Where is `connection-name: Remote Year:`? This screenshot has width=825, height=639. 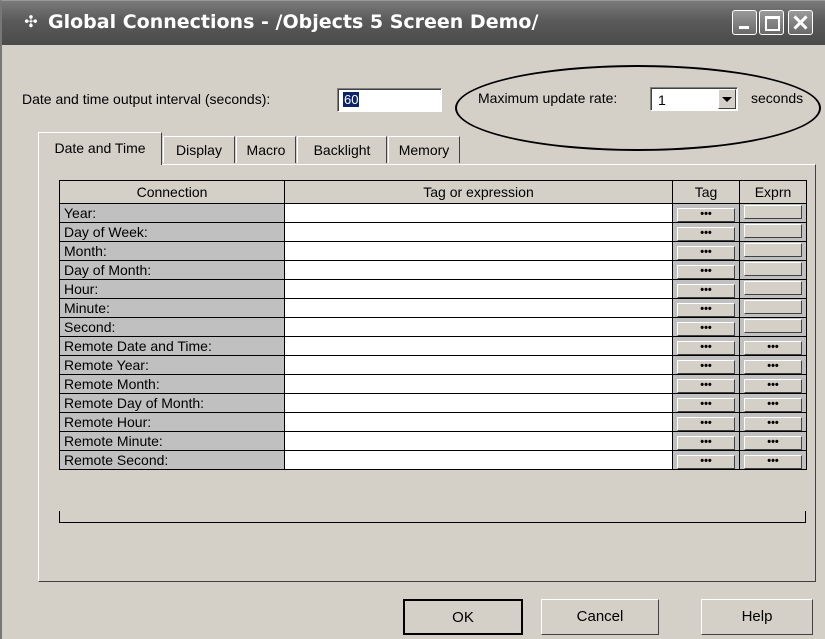
connection-name: Remote Year: is located at coordinates (172, 365).